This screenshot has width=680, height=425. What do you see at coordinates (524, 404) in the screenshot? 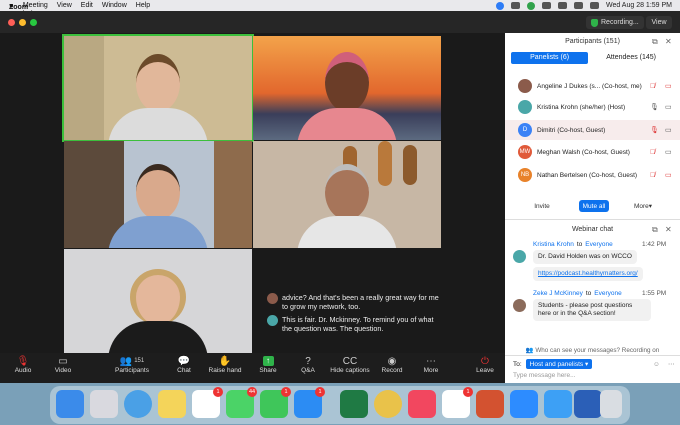
I see `zoom-icon` at bounding box center [524, 404].